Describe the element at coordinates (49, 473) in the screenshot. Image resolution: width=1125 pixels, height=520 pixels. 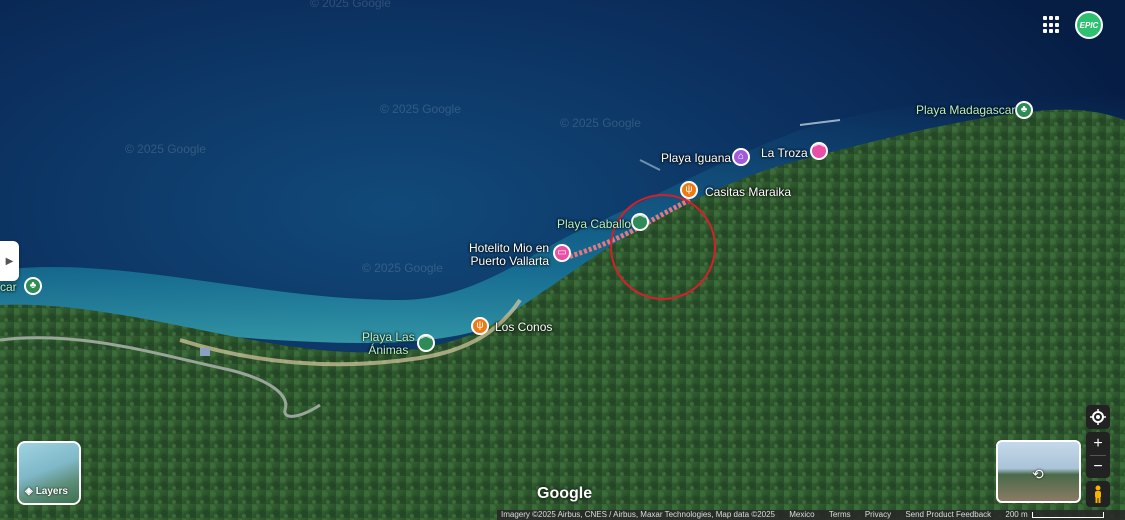
I see `layers-button: ◈ Layers` at that location.